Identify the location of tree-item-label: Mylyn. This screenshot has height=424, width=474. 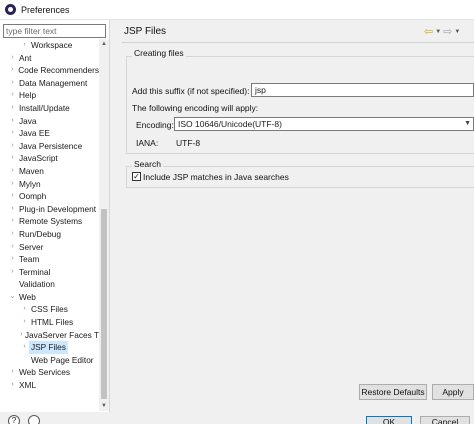
(30, 183).